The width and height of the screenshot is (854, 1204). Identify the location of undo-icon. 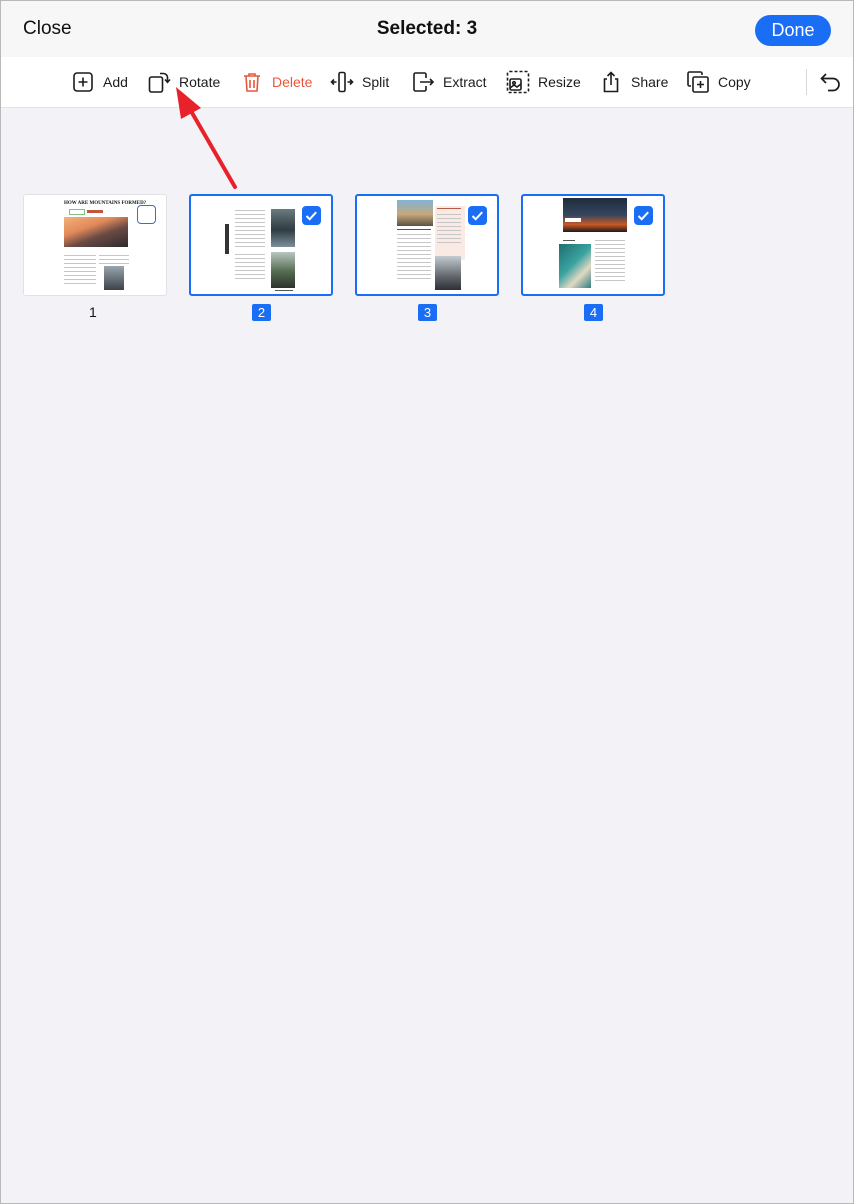
(830, 82).